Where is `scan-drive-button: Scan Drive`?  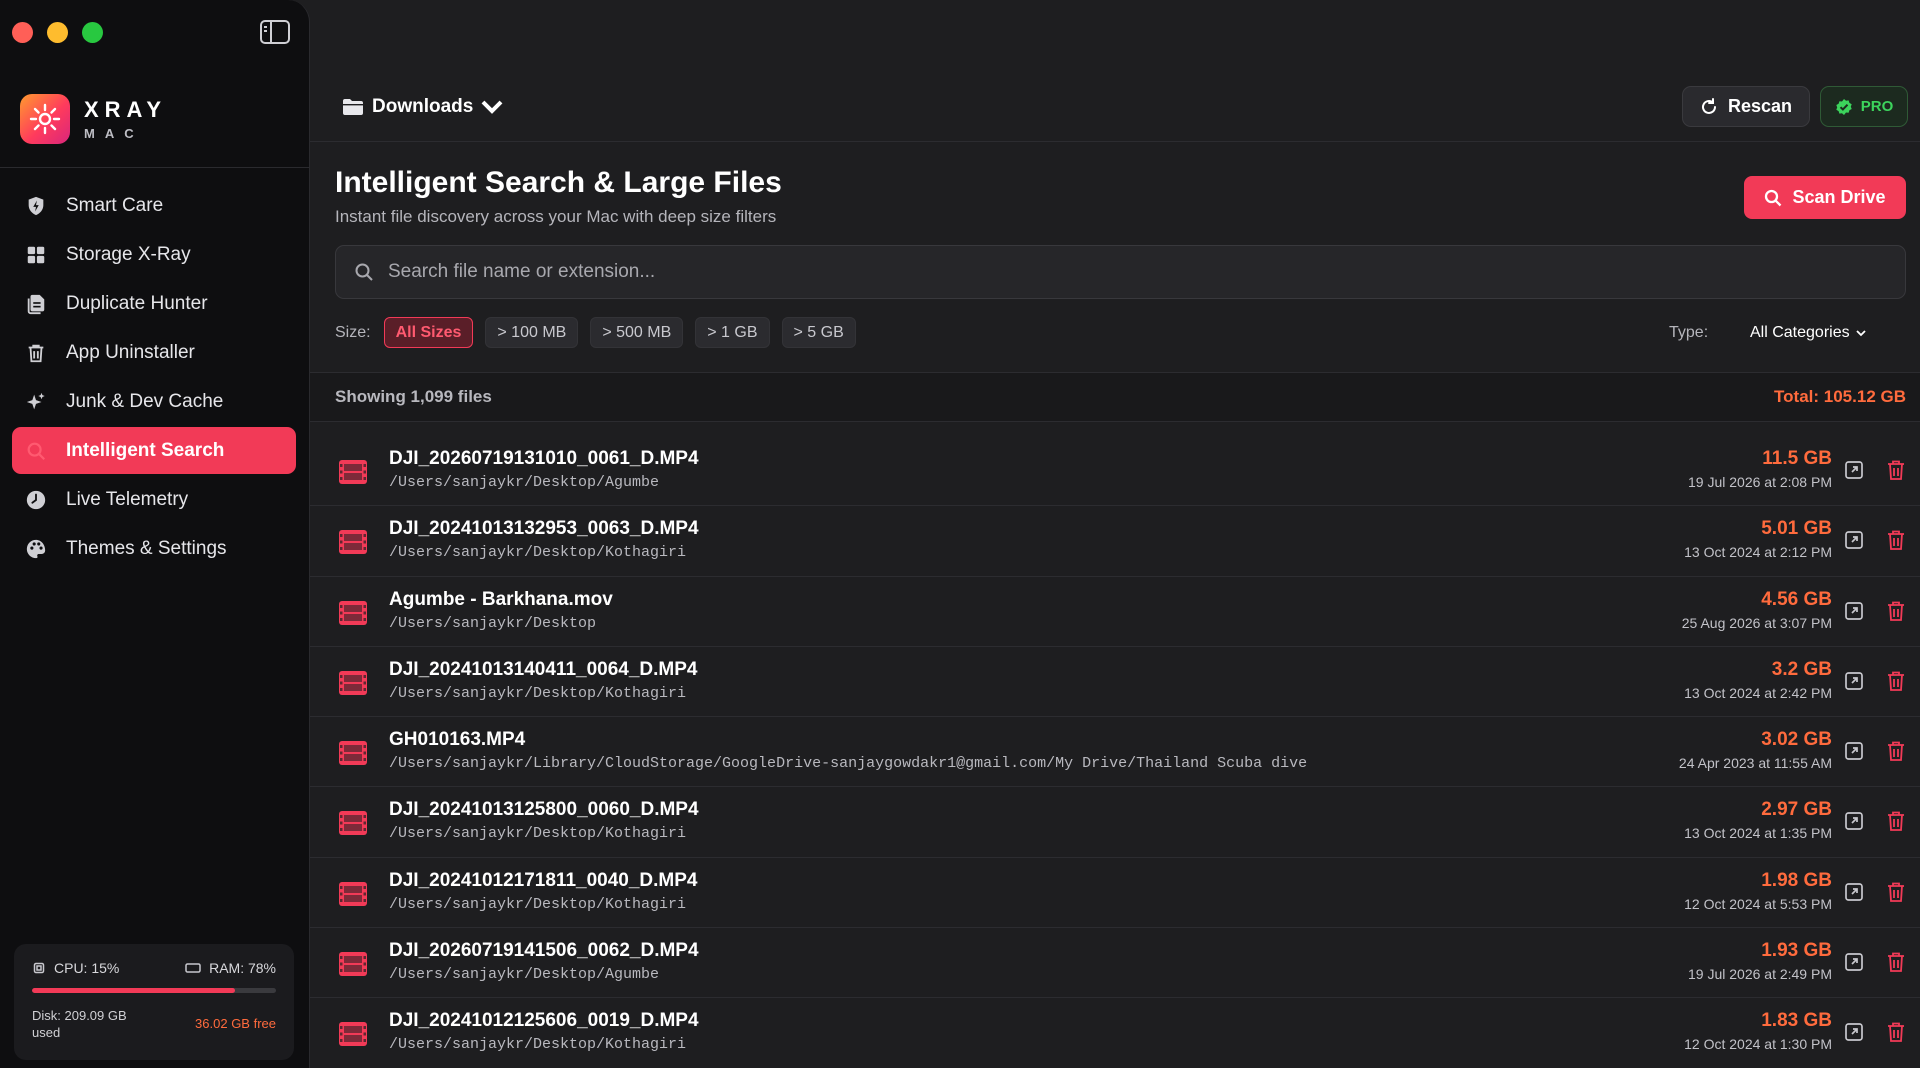
scan-drive-button: Scan Drive is located at coordinates (1825, 197).